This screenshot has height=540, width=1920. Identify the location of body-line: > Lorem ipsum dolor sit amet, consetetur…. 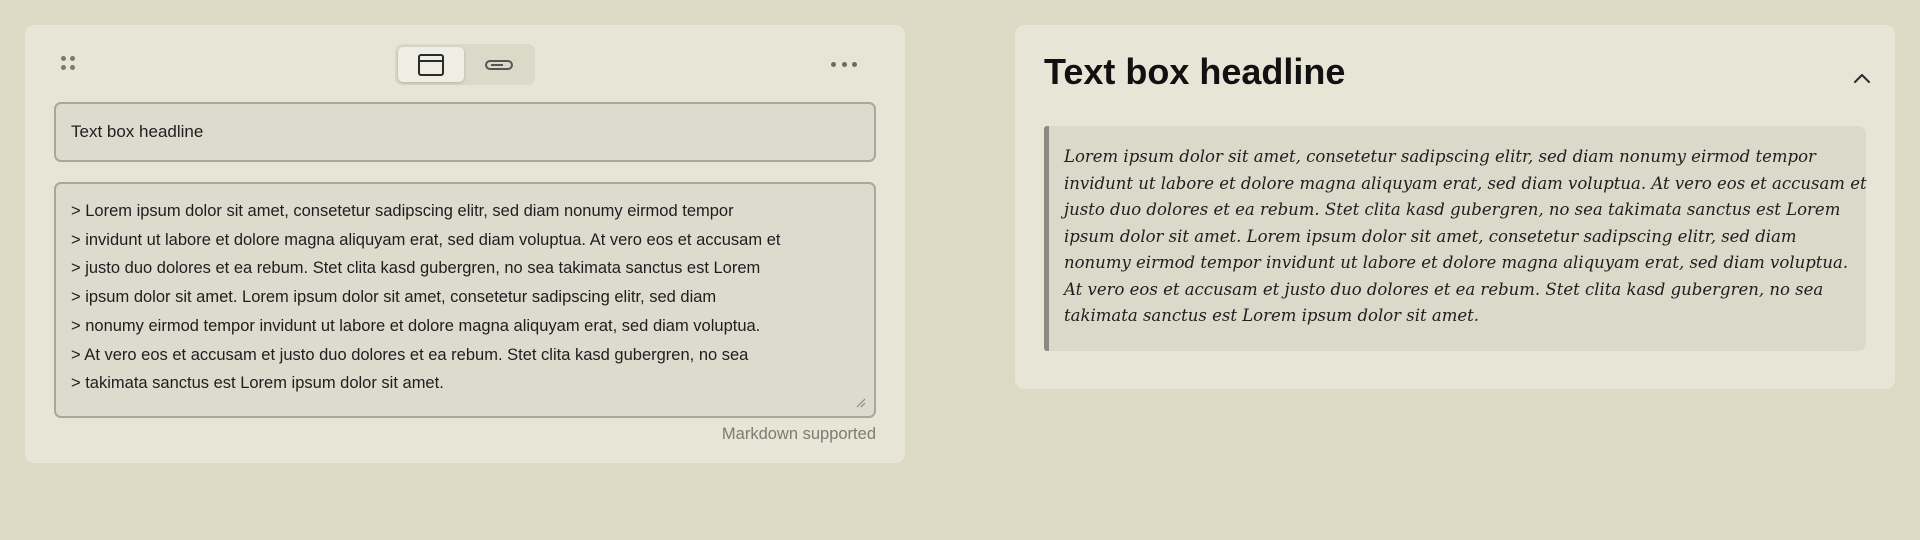
(402, 211).